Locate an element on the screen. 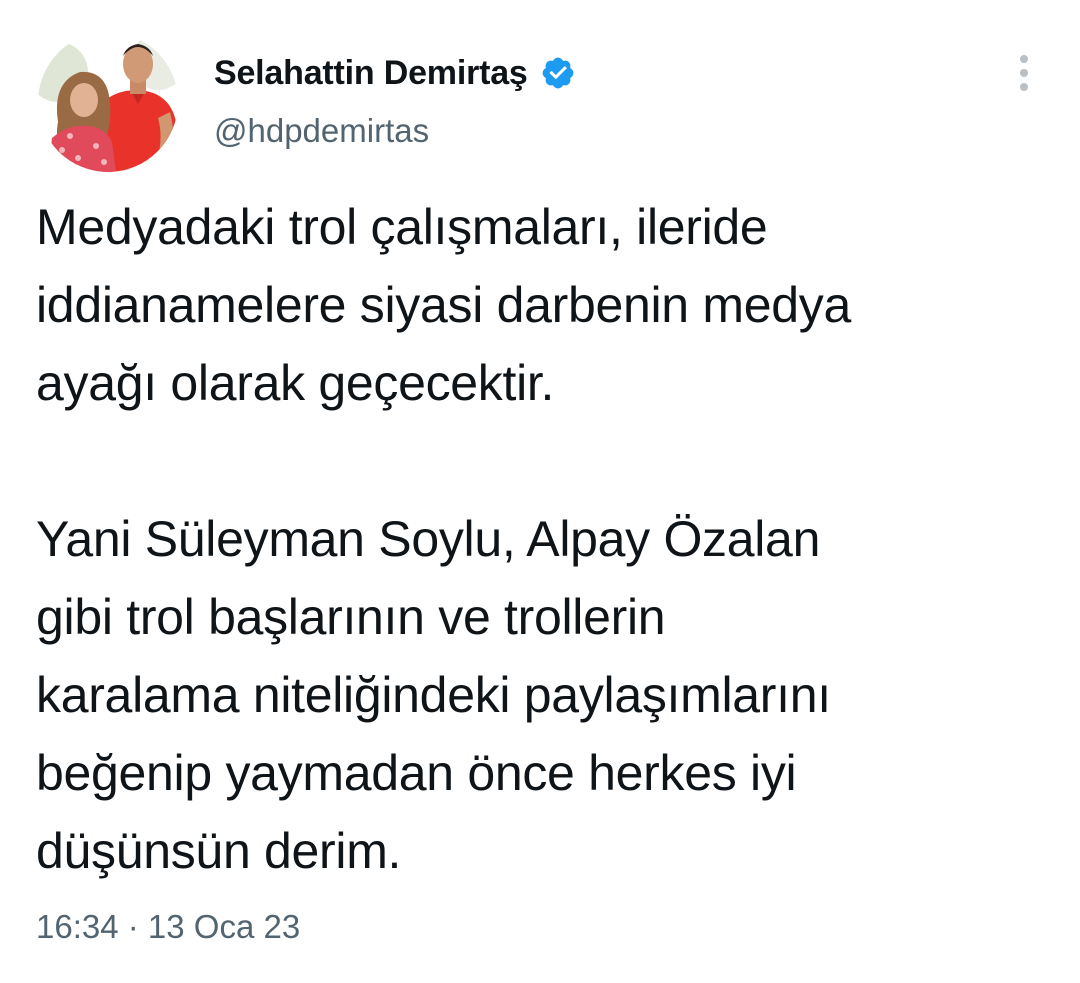 Image resolution: width=1080 pixels, height=983 pixels. author-handle: @hdpdemirtas is located at coordinates (321, 131).